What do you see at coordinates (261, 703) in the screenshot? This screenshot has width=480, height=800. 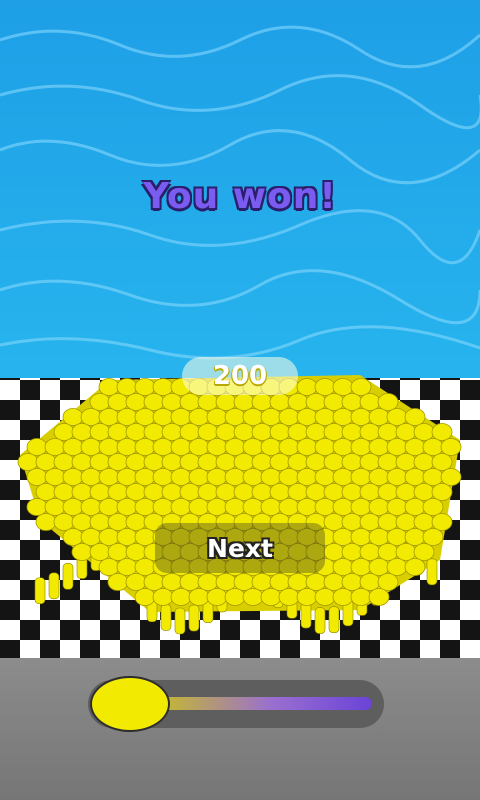 I see `slider-fill` at bounding box center [261, 703].